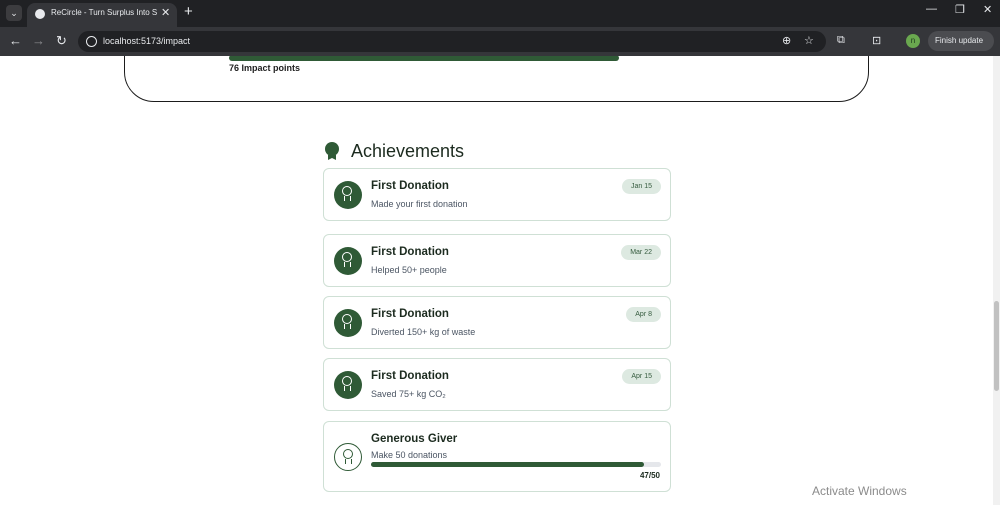 This screenshot has width=1000, height=505. Describe the element at coordinates (38, 40) in the screenshot. I see `forward-icon: →` at that location.